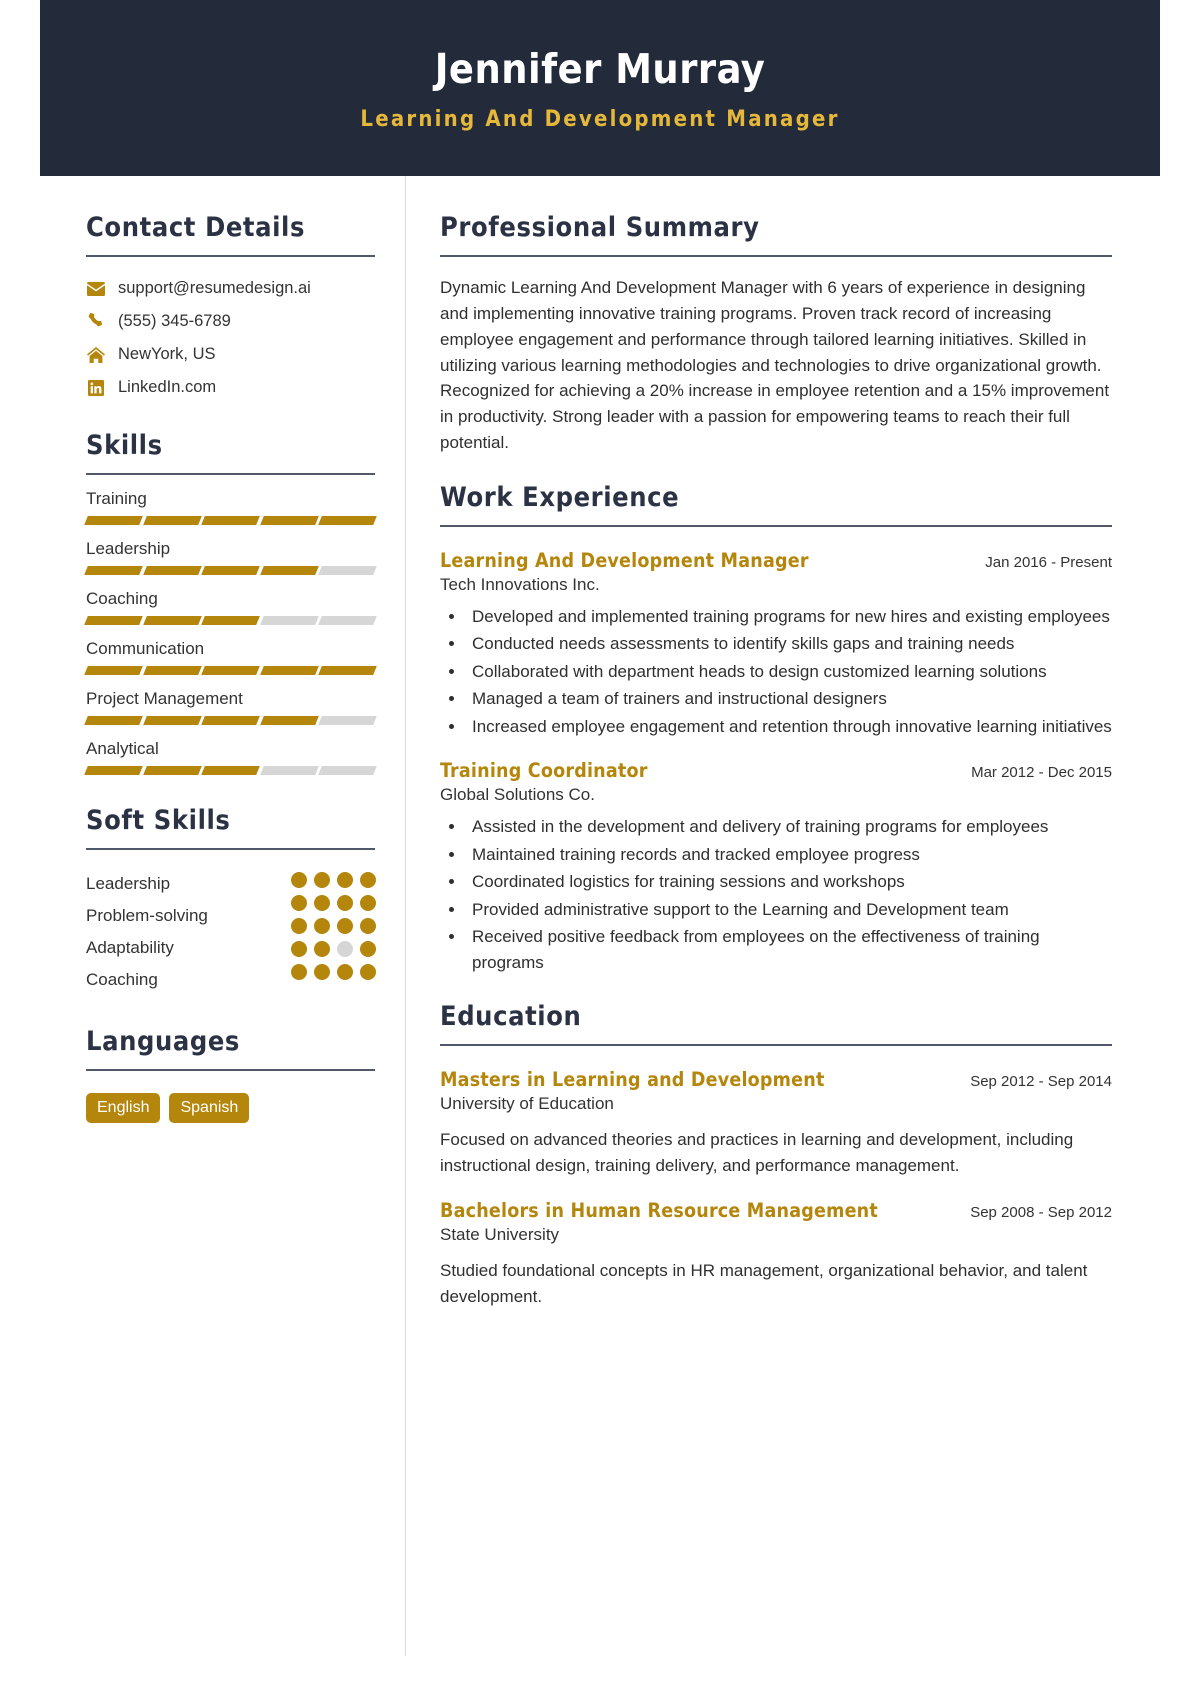  What do you see at coordinates (230, 288) in the screenshot?
I see `contact-item-email: support@resumedesign.ai` at bounding box center [230, 288].